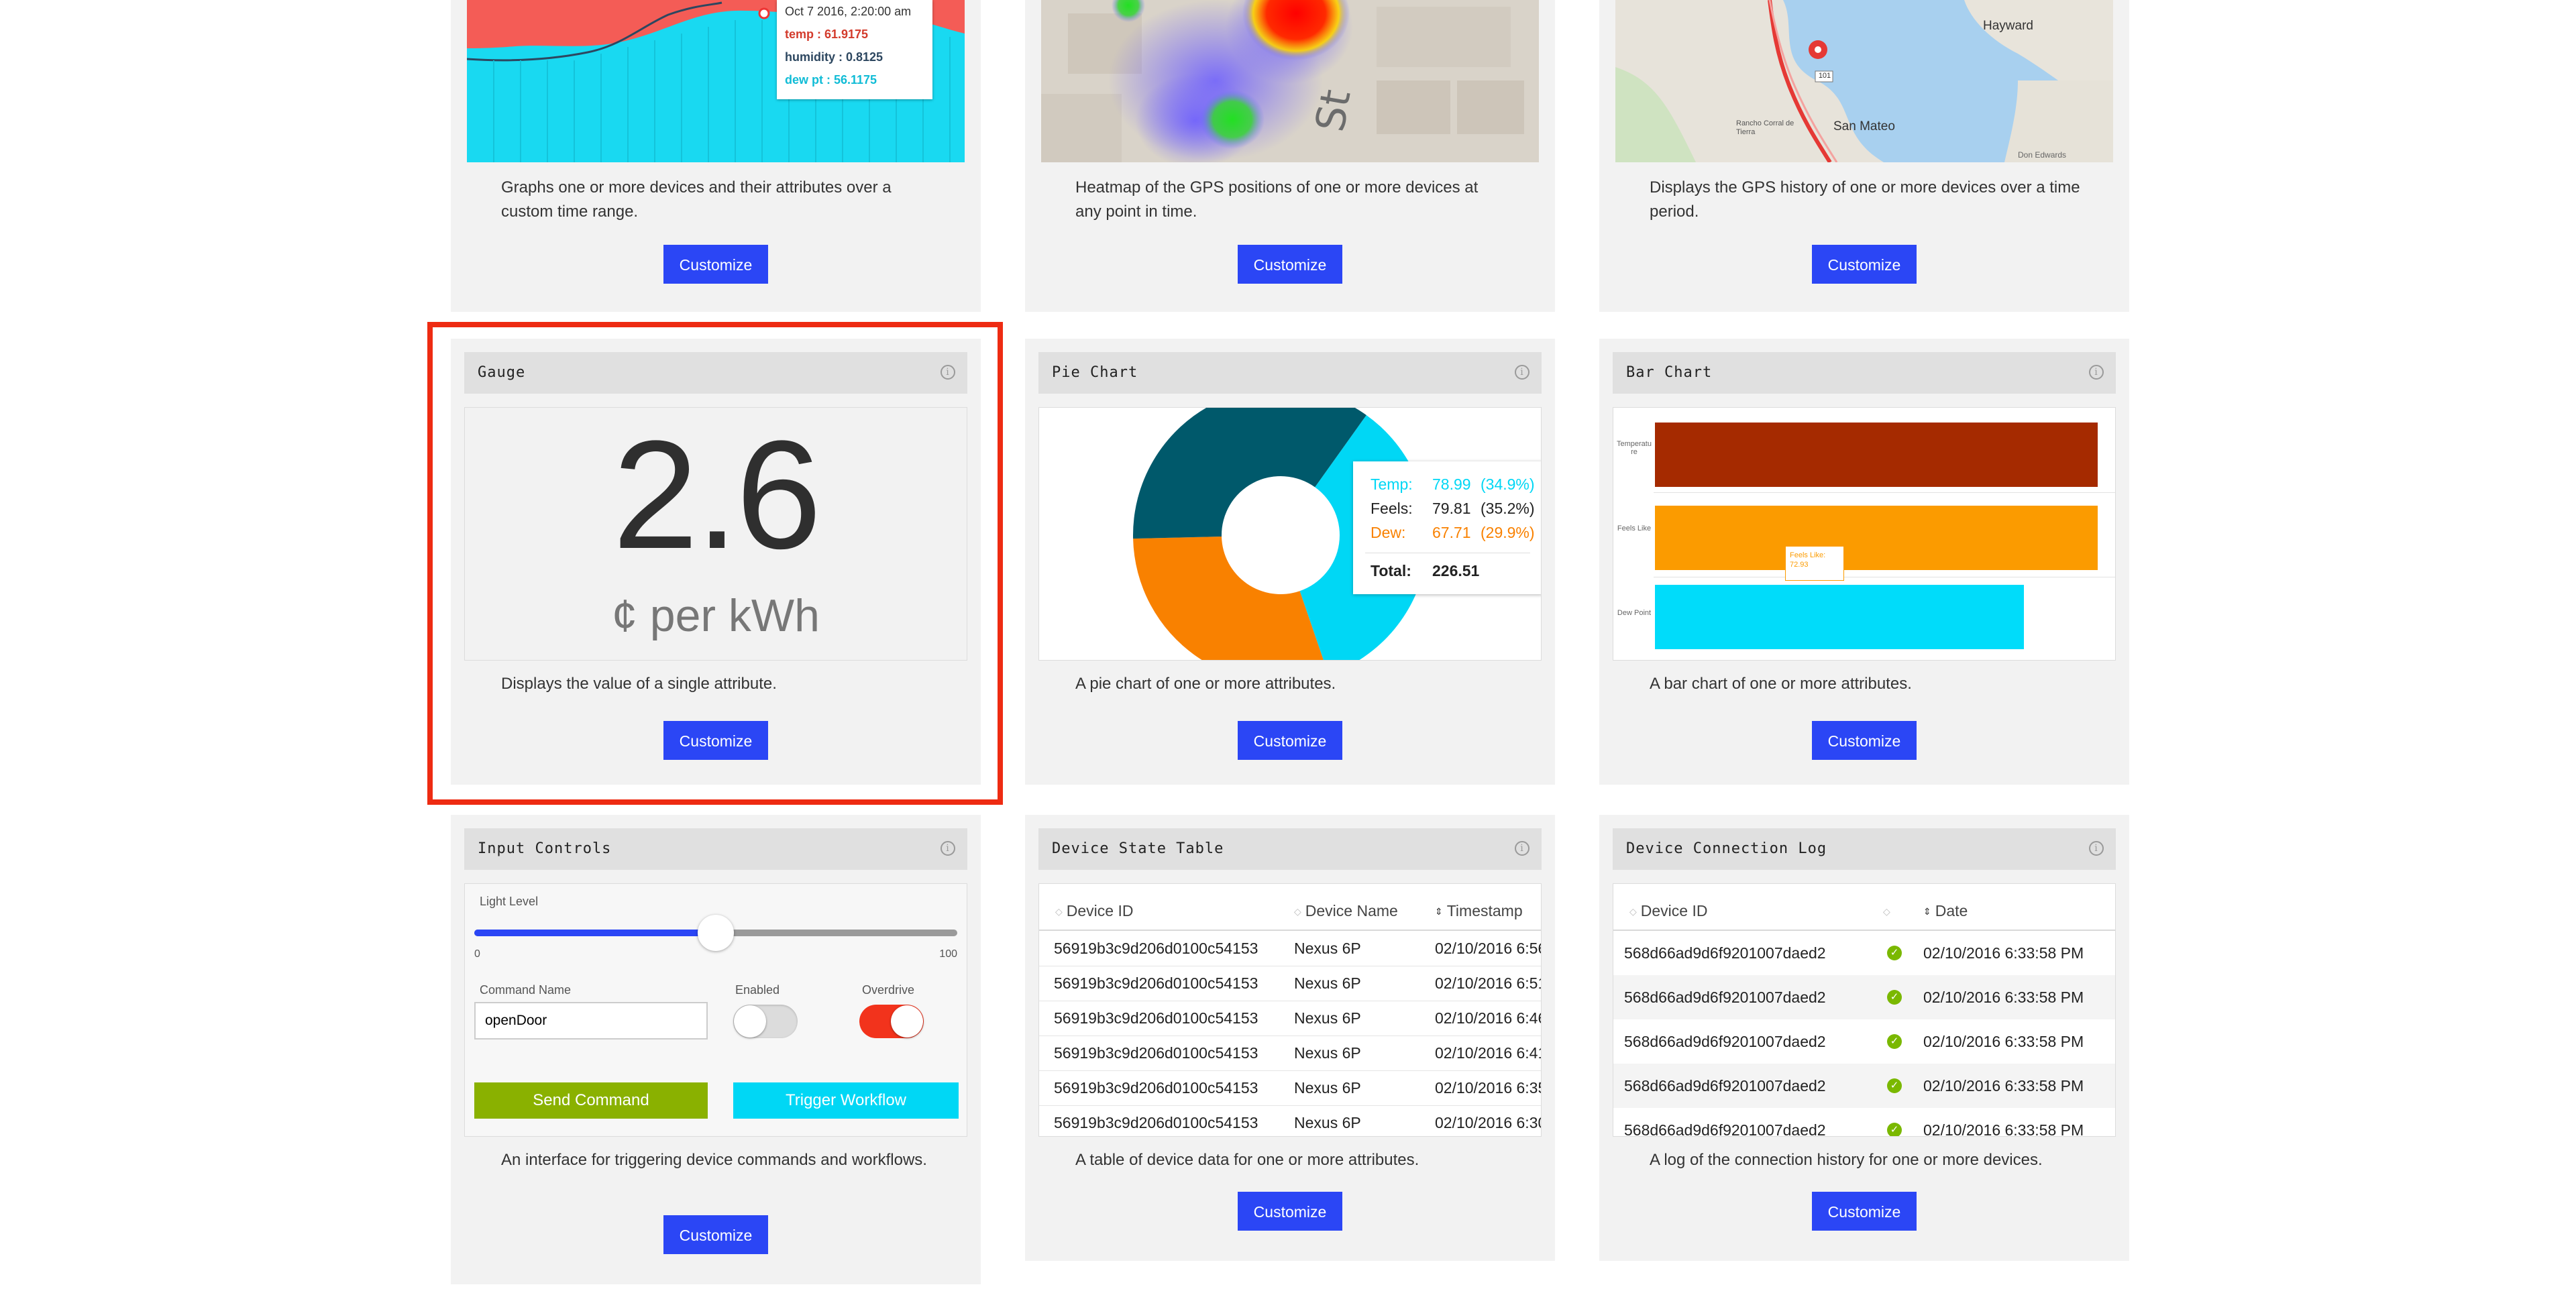 Image resolution: width=2576 pixels, height=1289 pixels. I want to click on gps-history-map, so click(1864, 81).